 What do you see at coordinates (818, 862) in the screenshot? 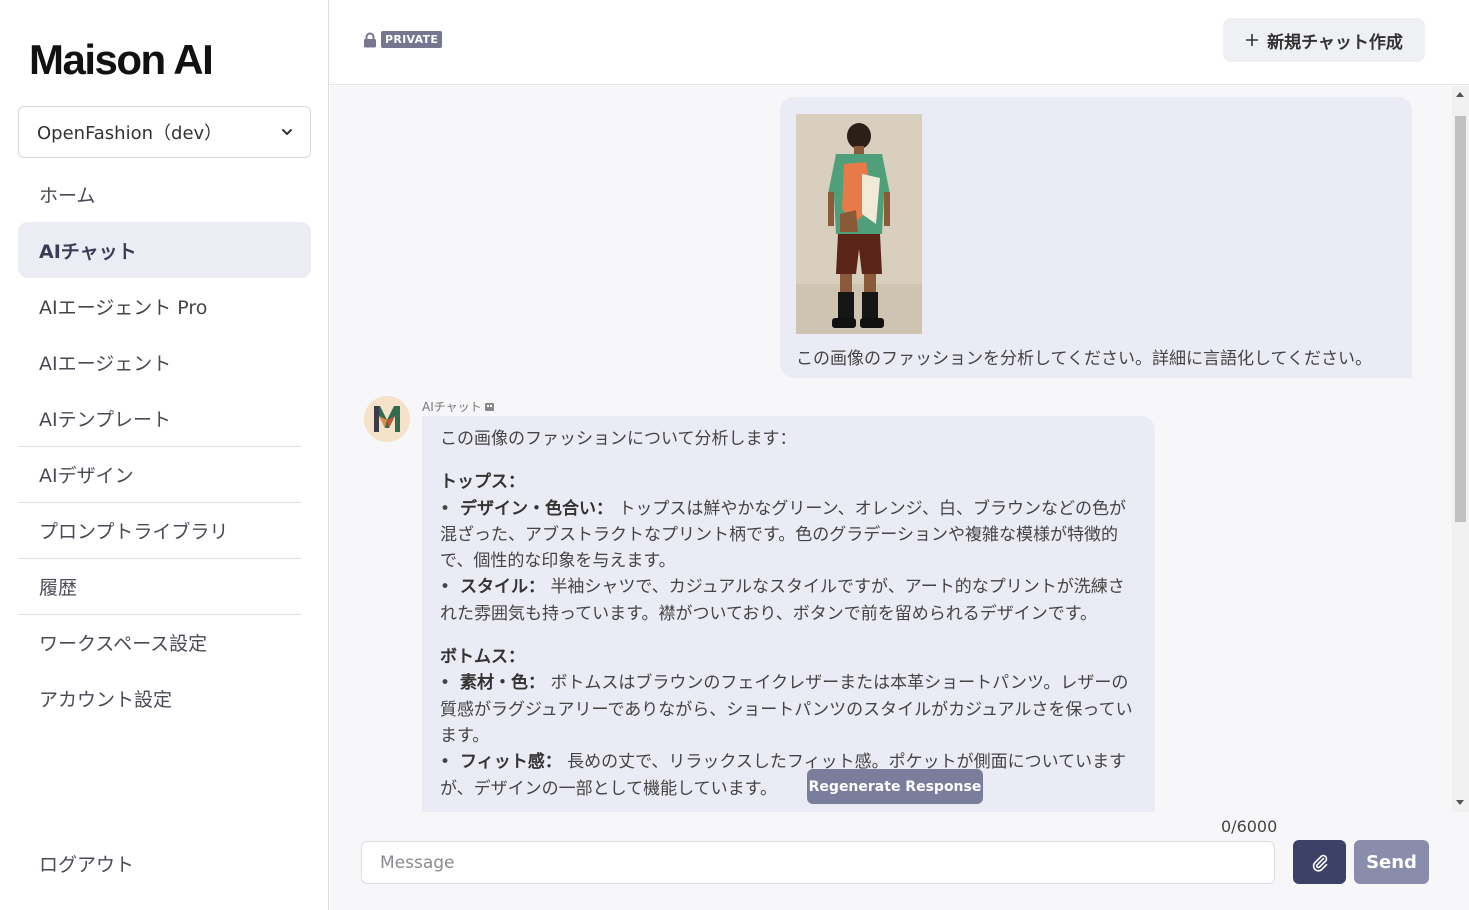
I see `message-input` at bounding box center [818, 862].